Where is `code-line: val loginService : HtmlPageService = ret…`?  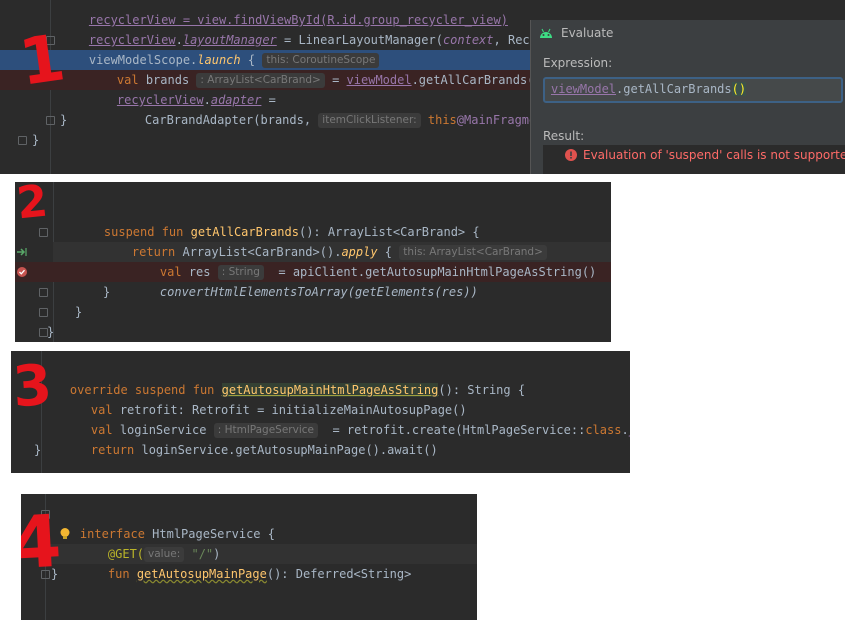
code-line: val loginService : HtmlPageService = ret… is located at coordinates (360, 430).